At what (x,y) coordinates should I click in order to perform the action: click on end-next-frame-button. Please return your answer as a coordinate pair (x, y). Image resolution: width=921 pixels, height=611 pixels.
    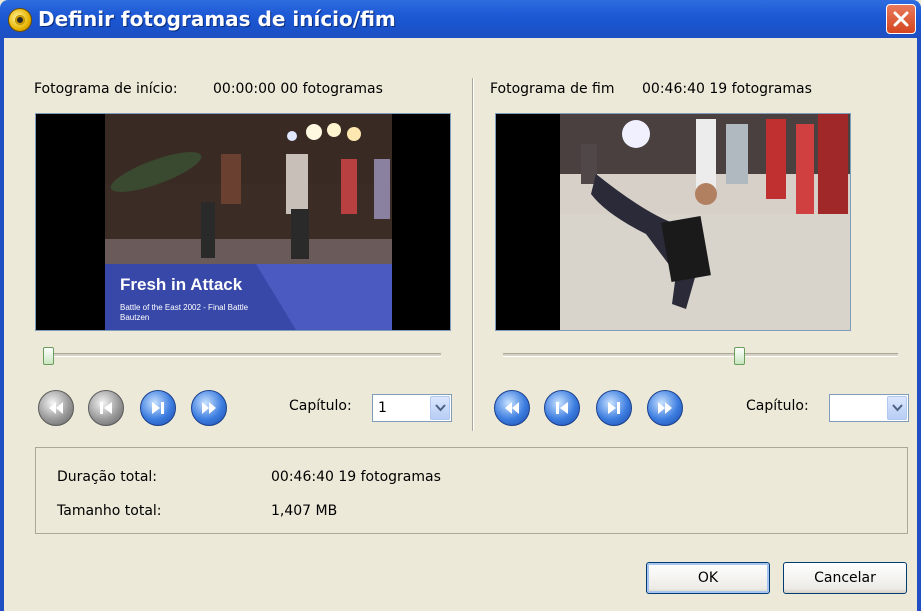
    Looking at the image, I should click on (614, 408).